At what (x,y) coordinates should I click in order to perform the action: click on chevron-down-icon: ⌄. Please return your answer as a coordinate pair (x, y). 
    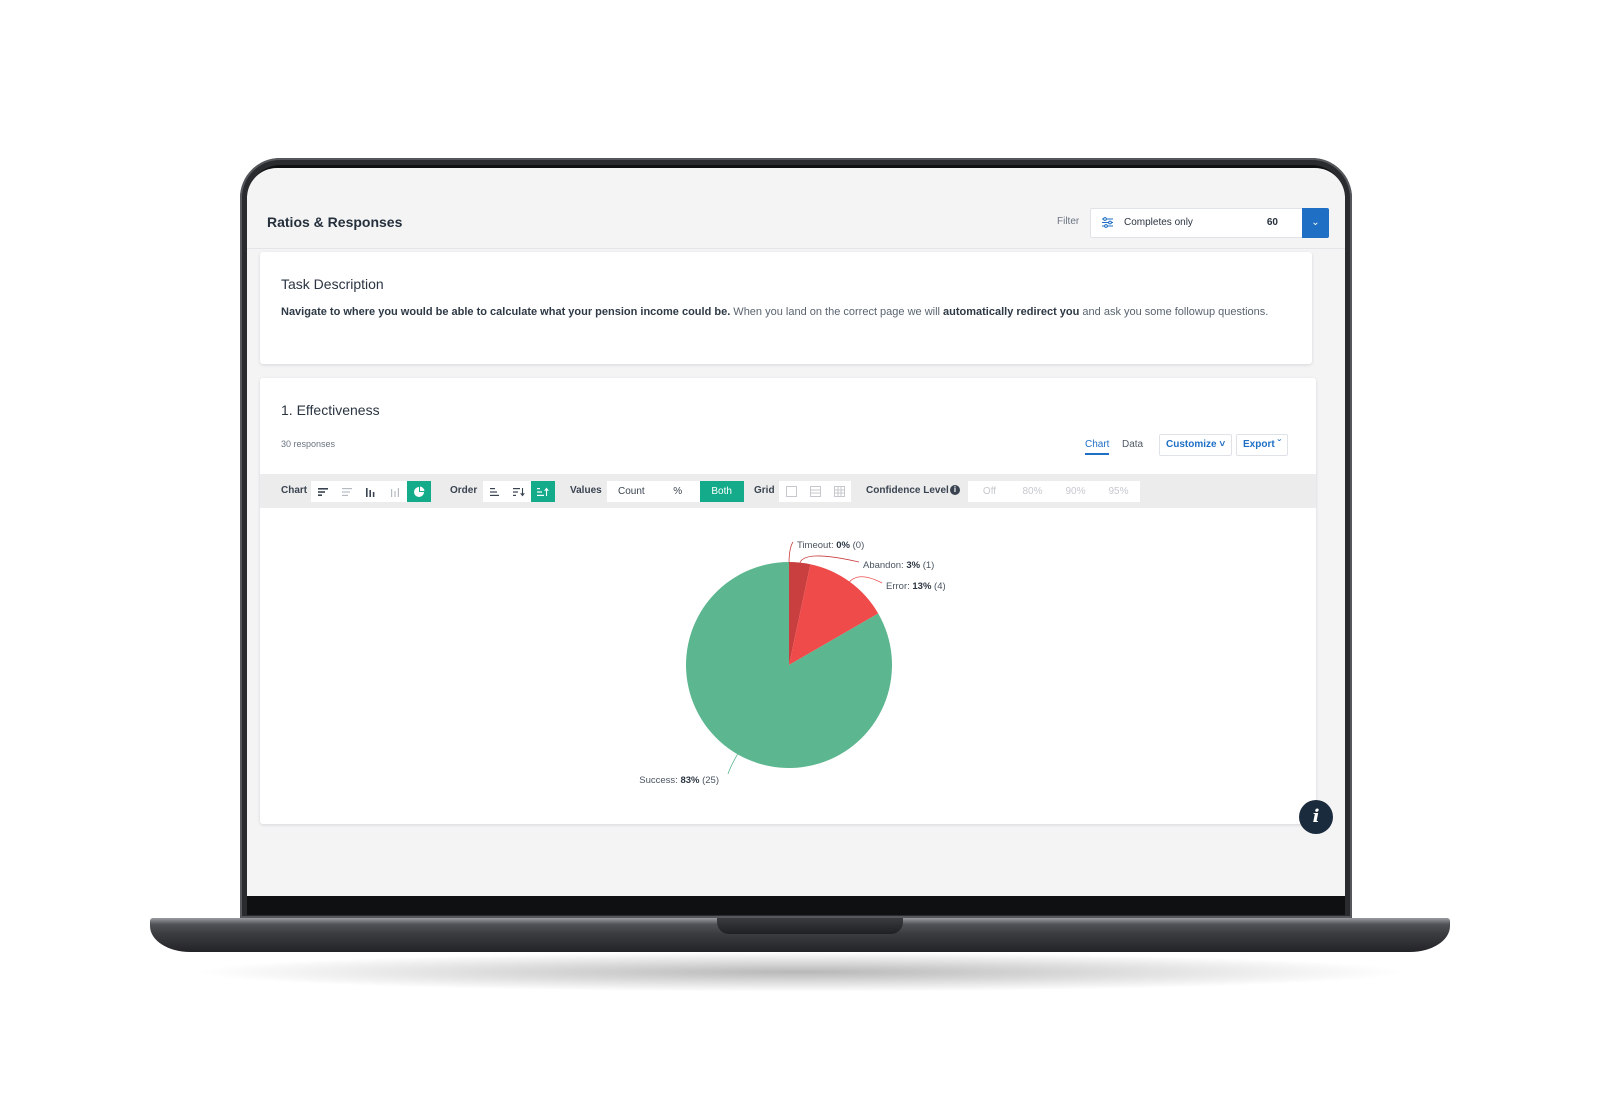
    Looking at the image, I should click on (1315, 222).